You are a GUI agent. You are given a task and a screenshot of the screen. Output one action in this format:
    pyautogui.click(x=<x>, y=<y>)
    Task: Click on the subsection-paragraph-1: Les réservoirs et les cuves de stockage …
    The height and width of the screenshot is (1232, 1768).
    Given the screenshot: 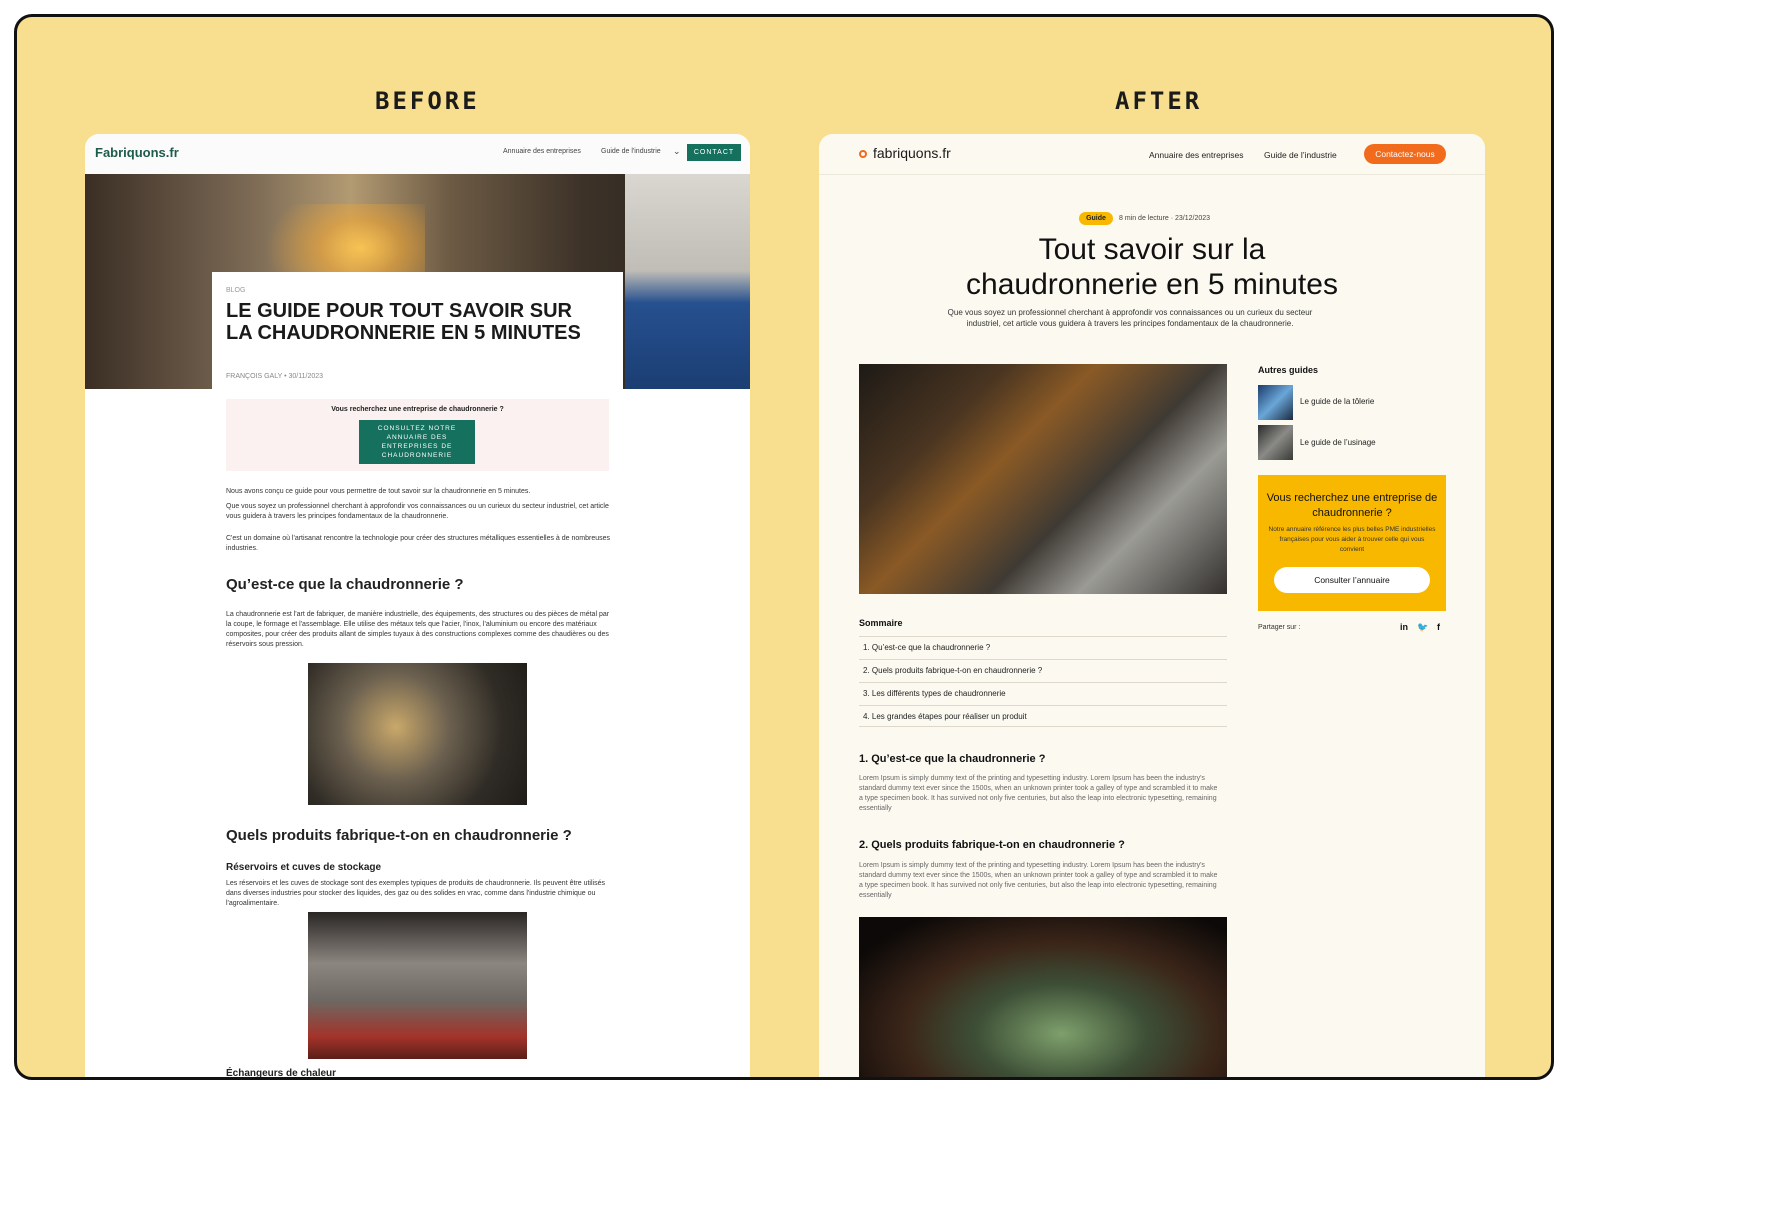 What is the action you would take?
    pyautogui.click(x=415, y=893)
    